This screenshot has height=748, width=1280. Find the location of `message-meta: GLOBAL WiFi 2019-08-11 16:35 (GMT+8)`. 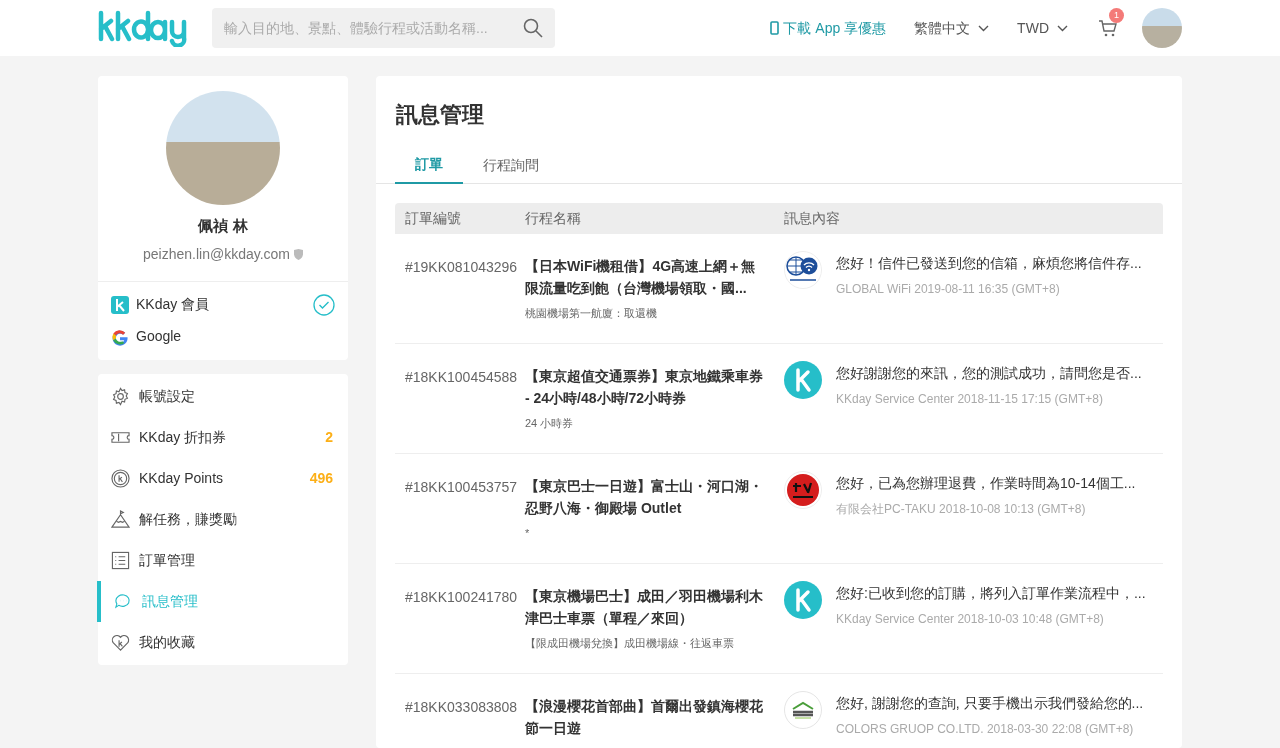

message-meta: GLOBAL WiFi 2019-08-11 16:35 (GMT+8) is located at coordinates (948, 289).